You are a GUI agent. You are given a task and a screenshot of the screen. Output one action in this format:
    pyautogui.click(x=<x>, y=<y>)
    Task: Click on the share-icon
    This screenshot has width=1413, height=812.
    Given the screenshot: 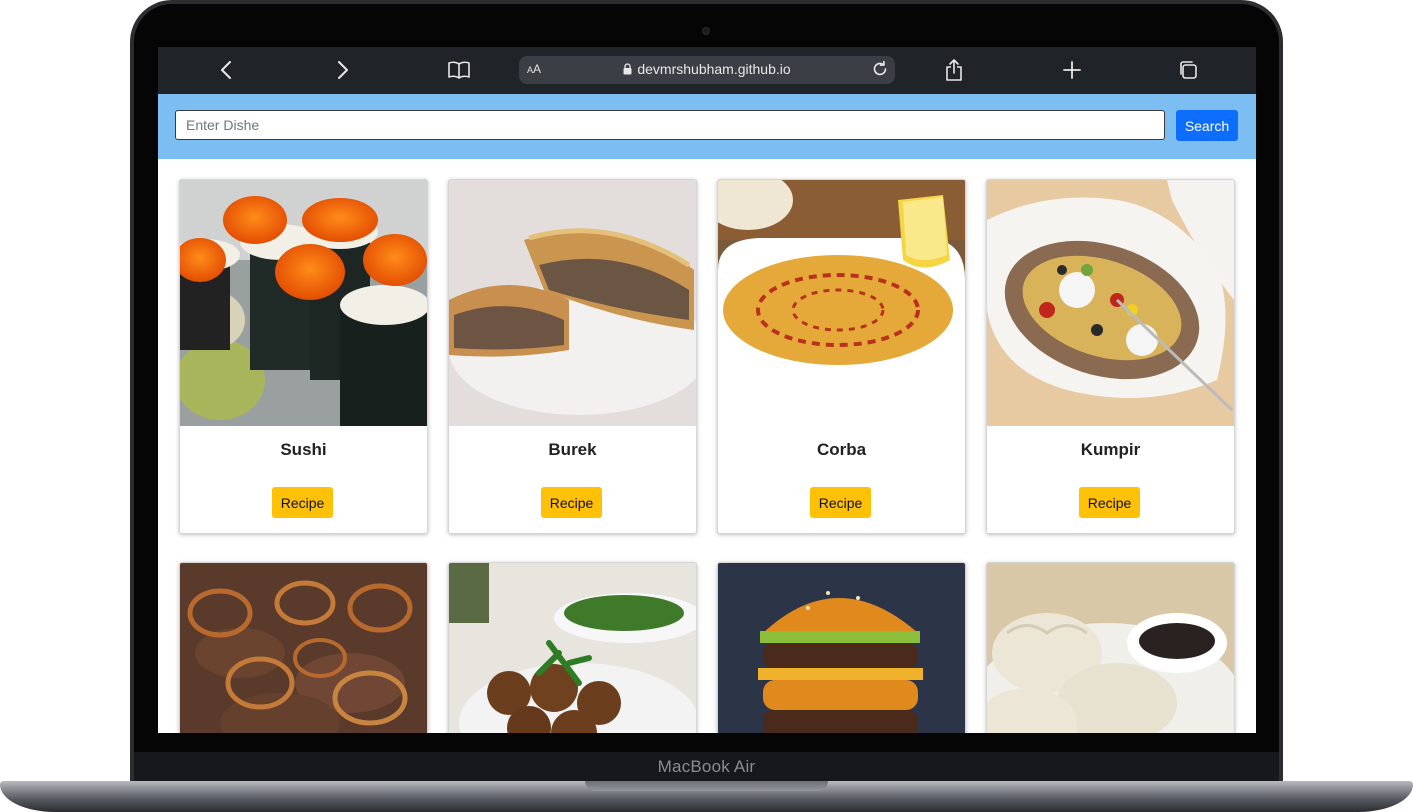 What is the action you would take?
    pyautogui.click(x=954, y=70)
    